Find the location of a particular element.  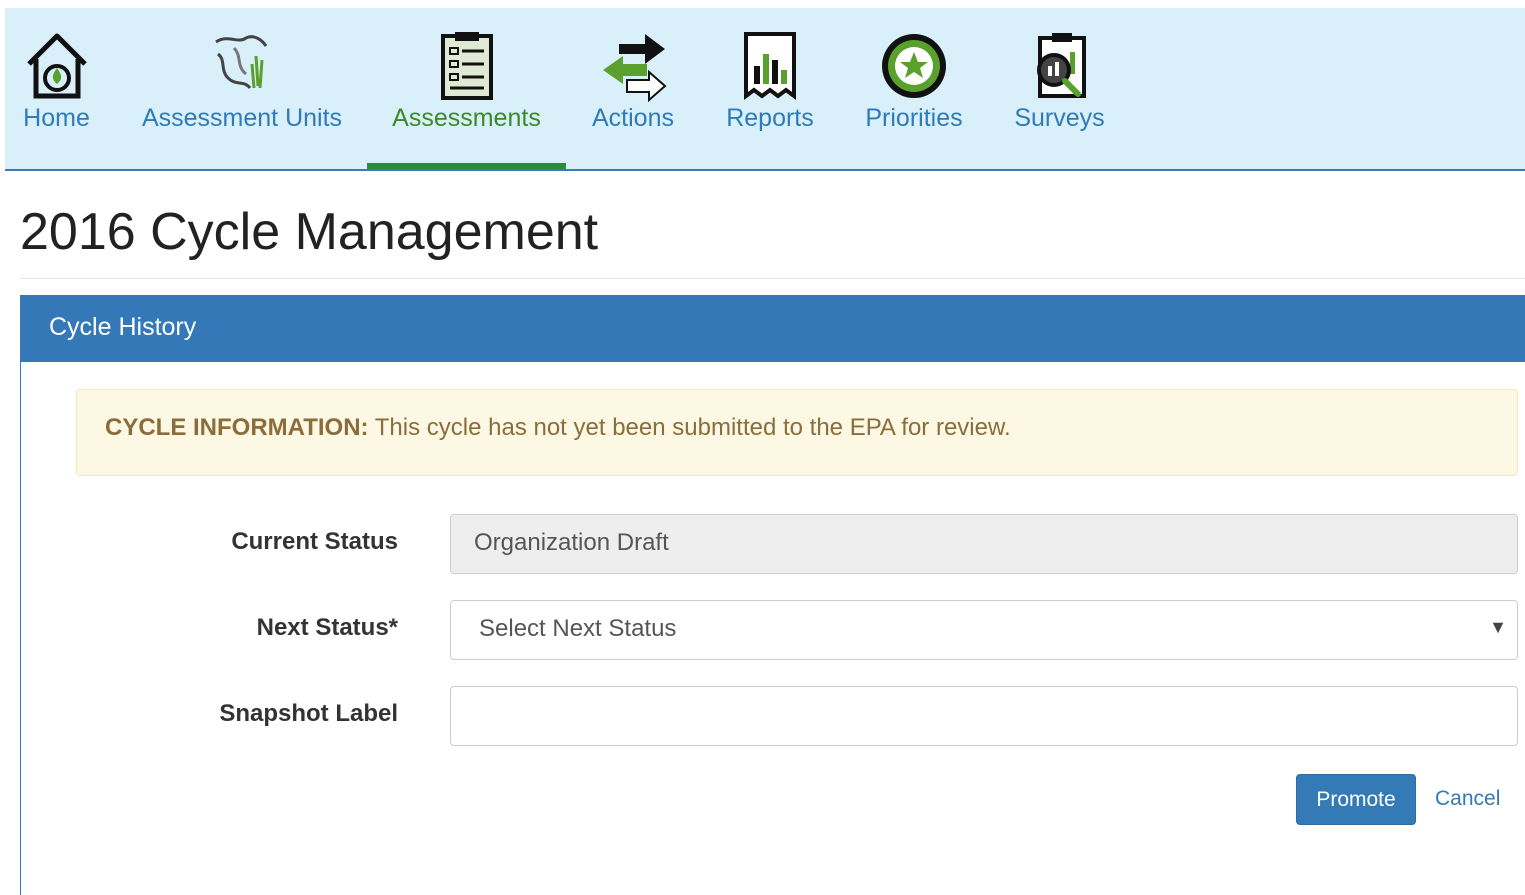

assessments-icon is located at coordinates (466, 66).